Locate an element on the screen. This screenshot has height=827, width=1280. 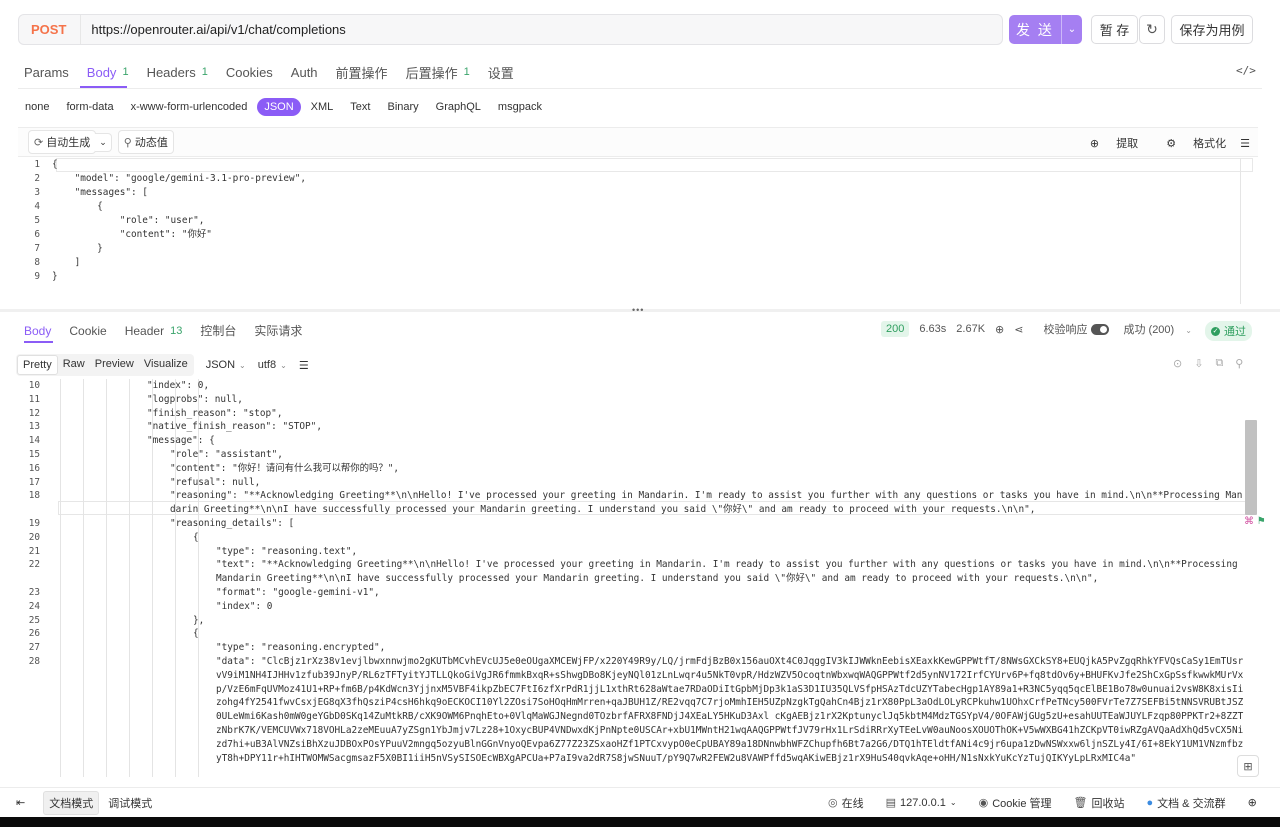
chevron-down-icon: ⌄ is located at coordinates (242, 365).